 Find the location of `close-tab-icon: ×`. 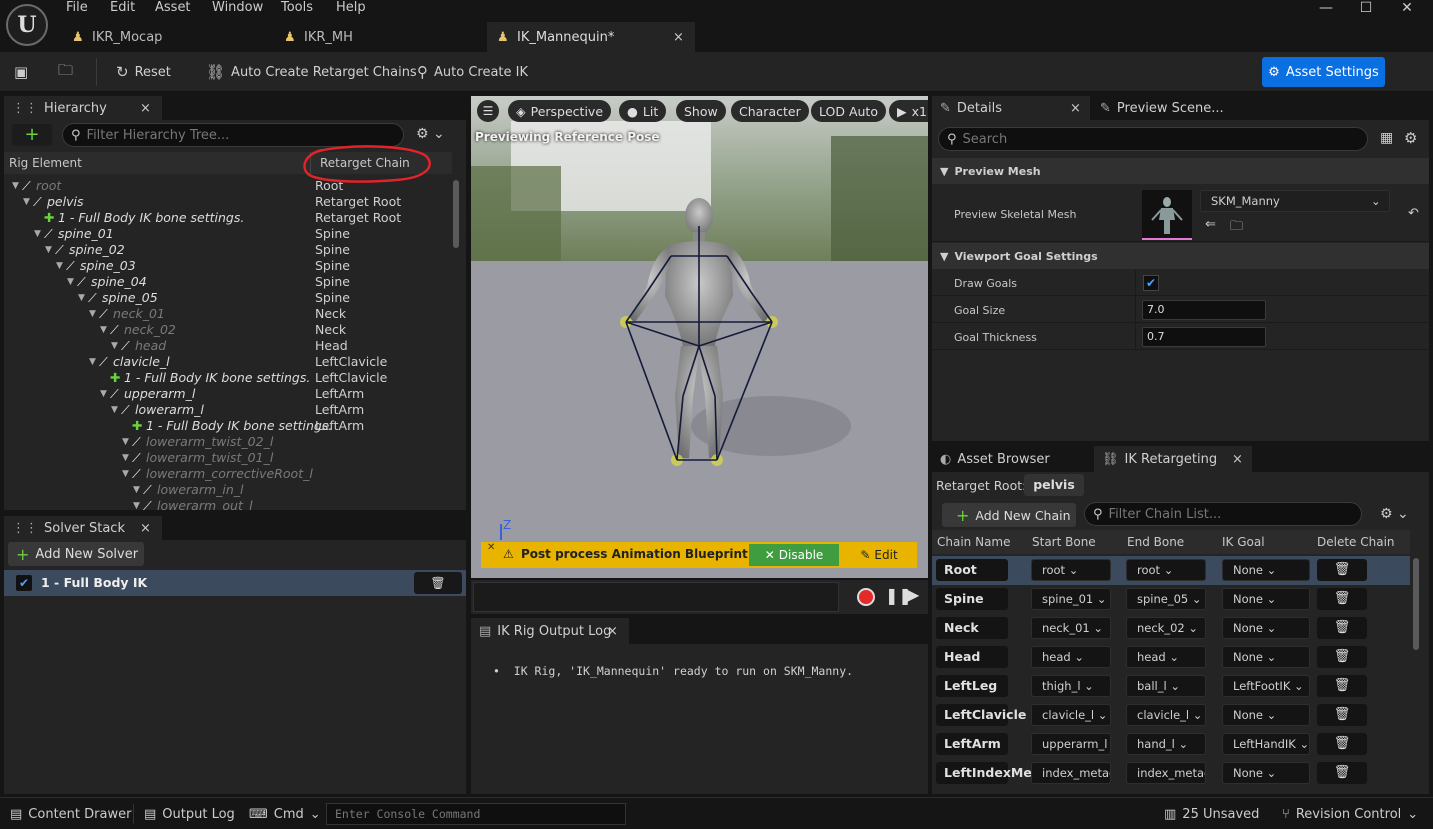

close-tab-icon: × is located at coordinates (678, 37).